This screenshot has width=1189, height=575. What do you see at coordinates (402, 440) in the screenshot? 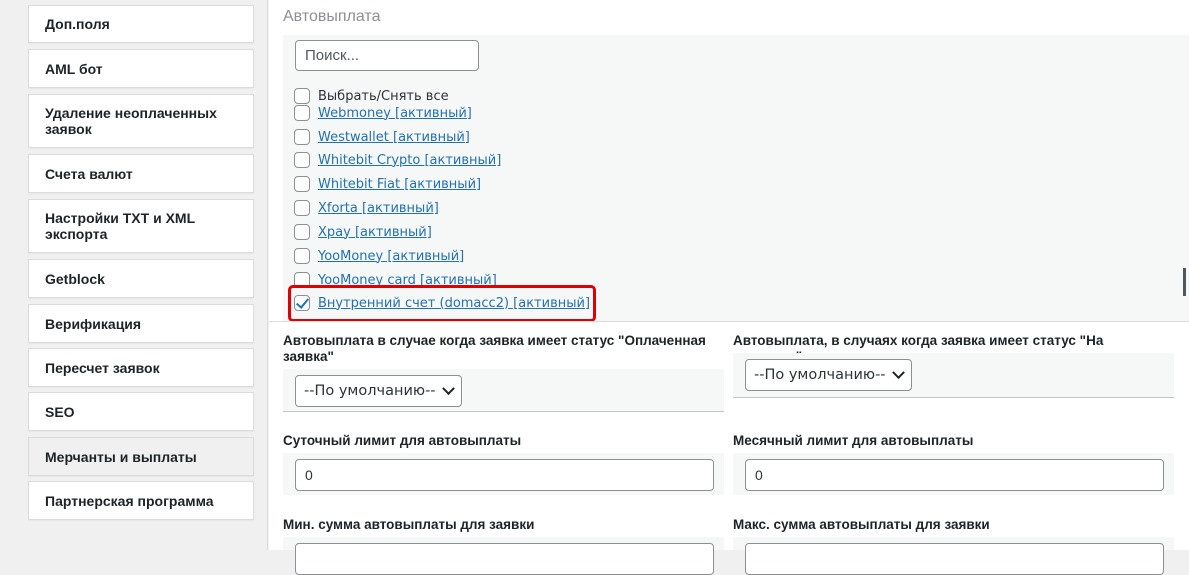
I see `daily-limit-label: Суточный лимит для автовыплаты` at bounding box center [402, 440].